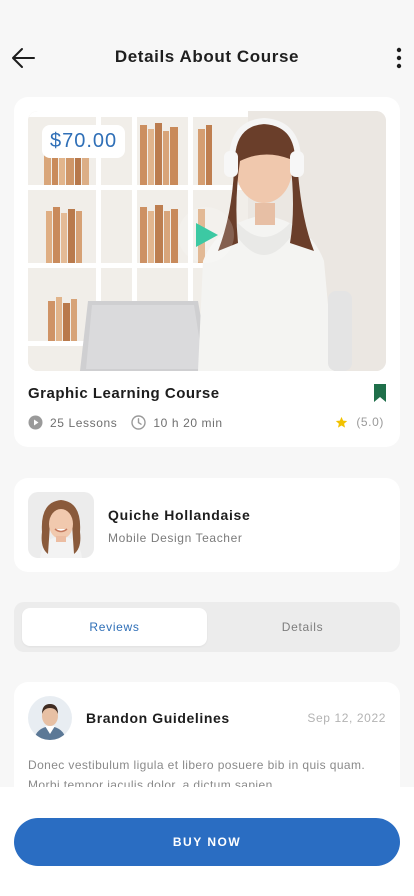  Describe the element at coordinates (179, 515) in the screenshot. I see `teacher-name: Quiche Hollandaise` at that location.